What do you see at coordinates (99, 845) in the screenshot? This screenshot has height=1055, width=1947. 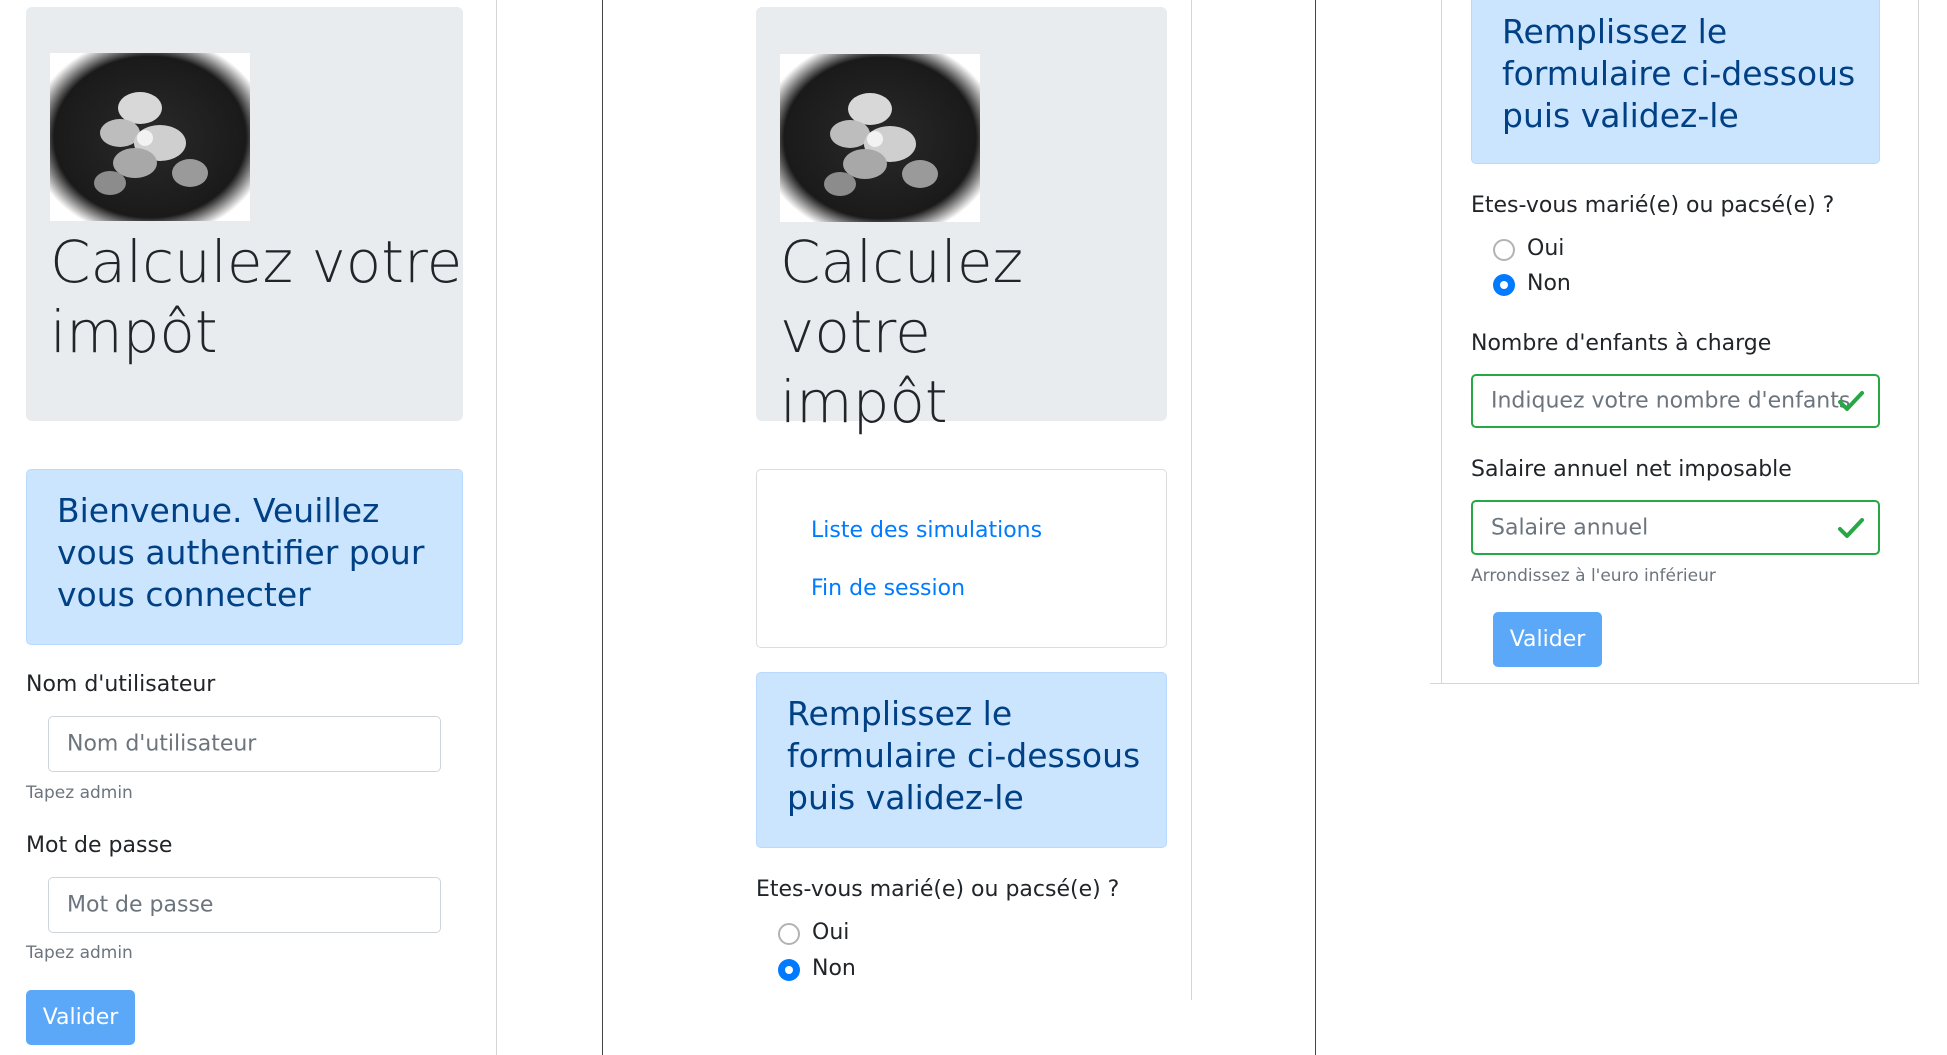 I see `password-label: Mot de passe` at bounding box center [99, 845].